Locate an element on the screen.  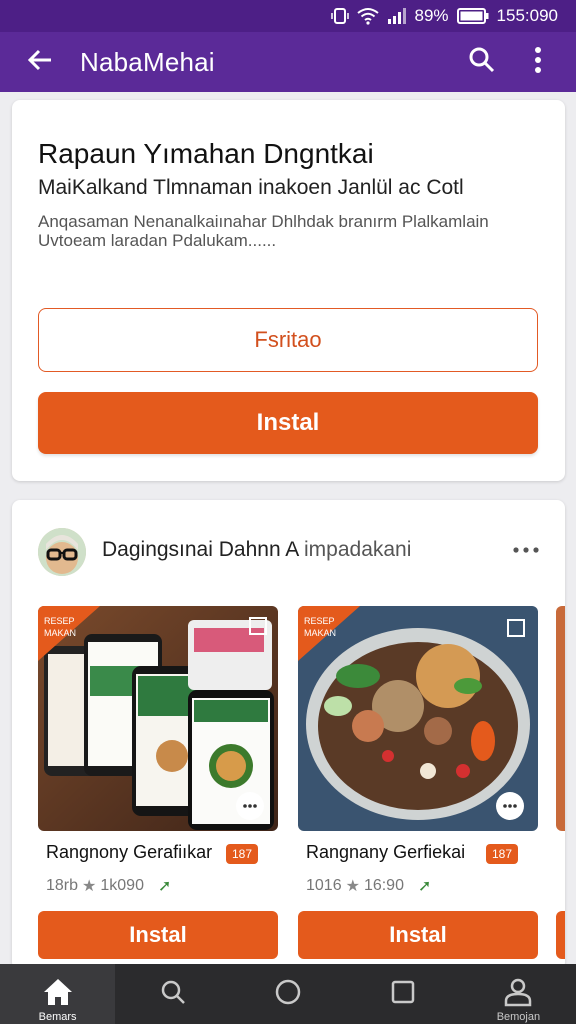
battery-icon is located at coordinates (472, 16).